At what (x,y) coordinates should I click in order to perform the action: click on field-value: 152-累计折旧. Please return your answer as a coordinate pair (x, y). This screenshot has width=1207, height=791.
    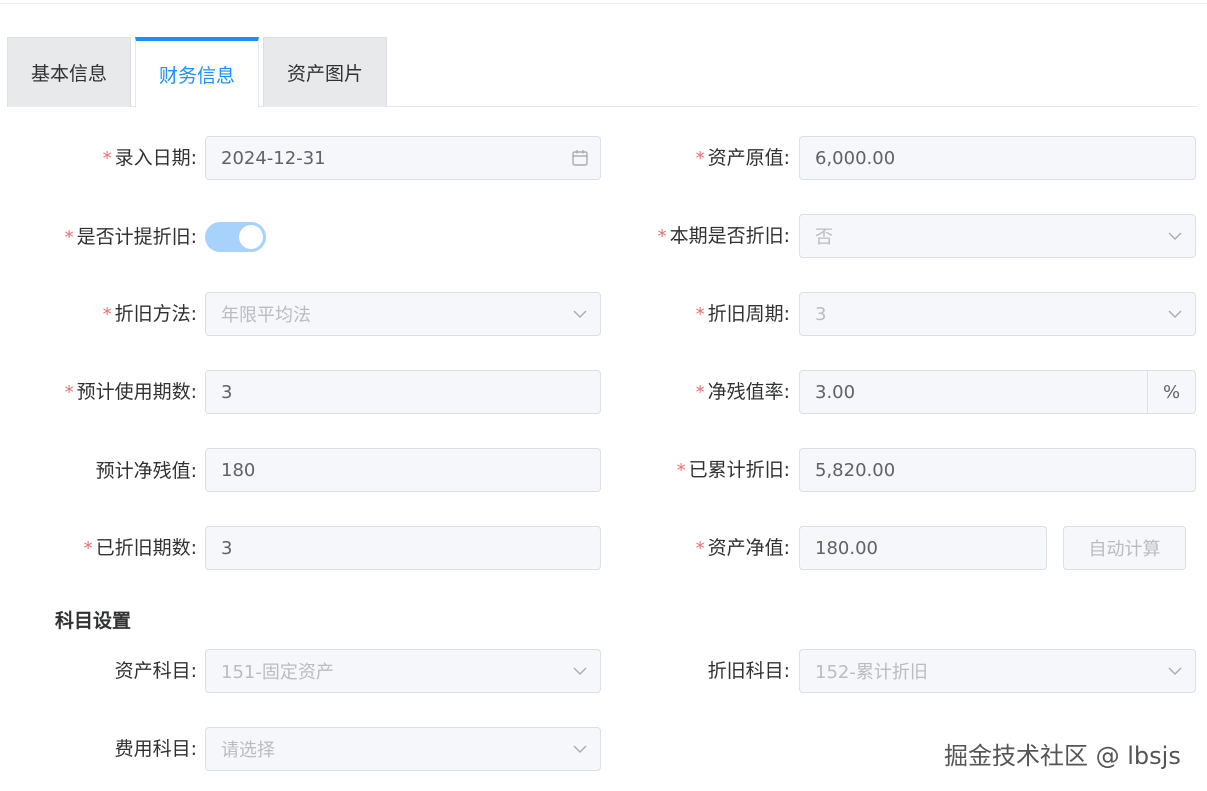
    Looking at the image, I should click on (871, 672).